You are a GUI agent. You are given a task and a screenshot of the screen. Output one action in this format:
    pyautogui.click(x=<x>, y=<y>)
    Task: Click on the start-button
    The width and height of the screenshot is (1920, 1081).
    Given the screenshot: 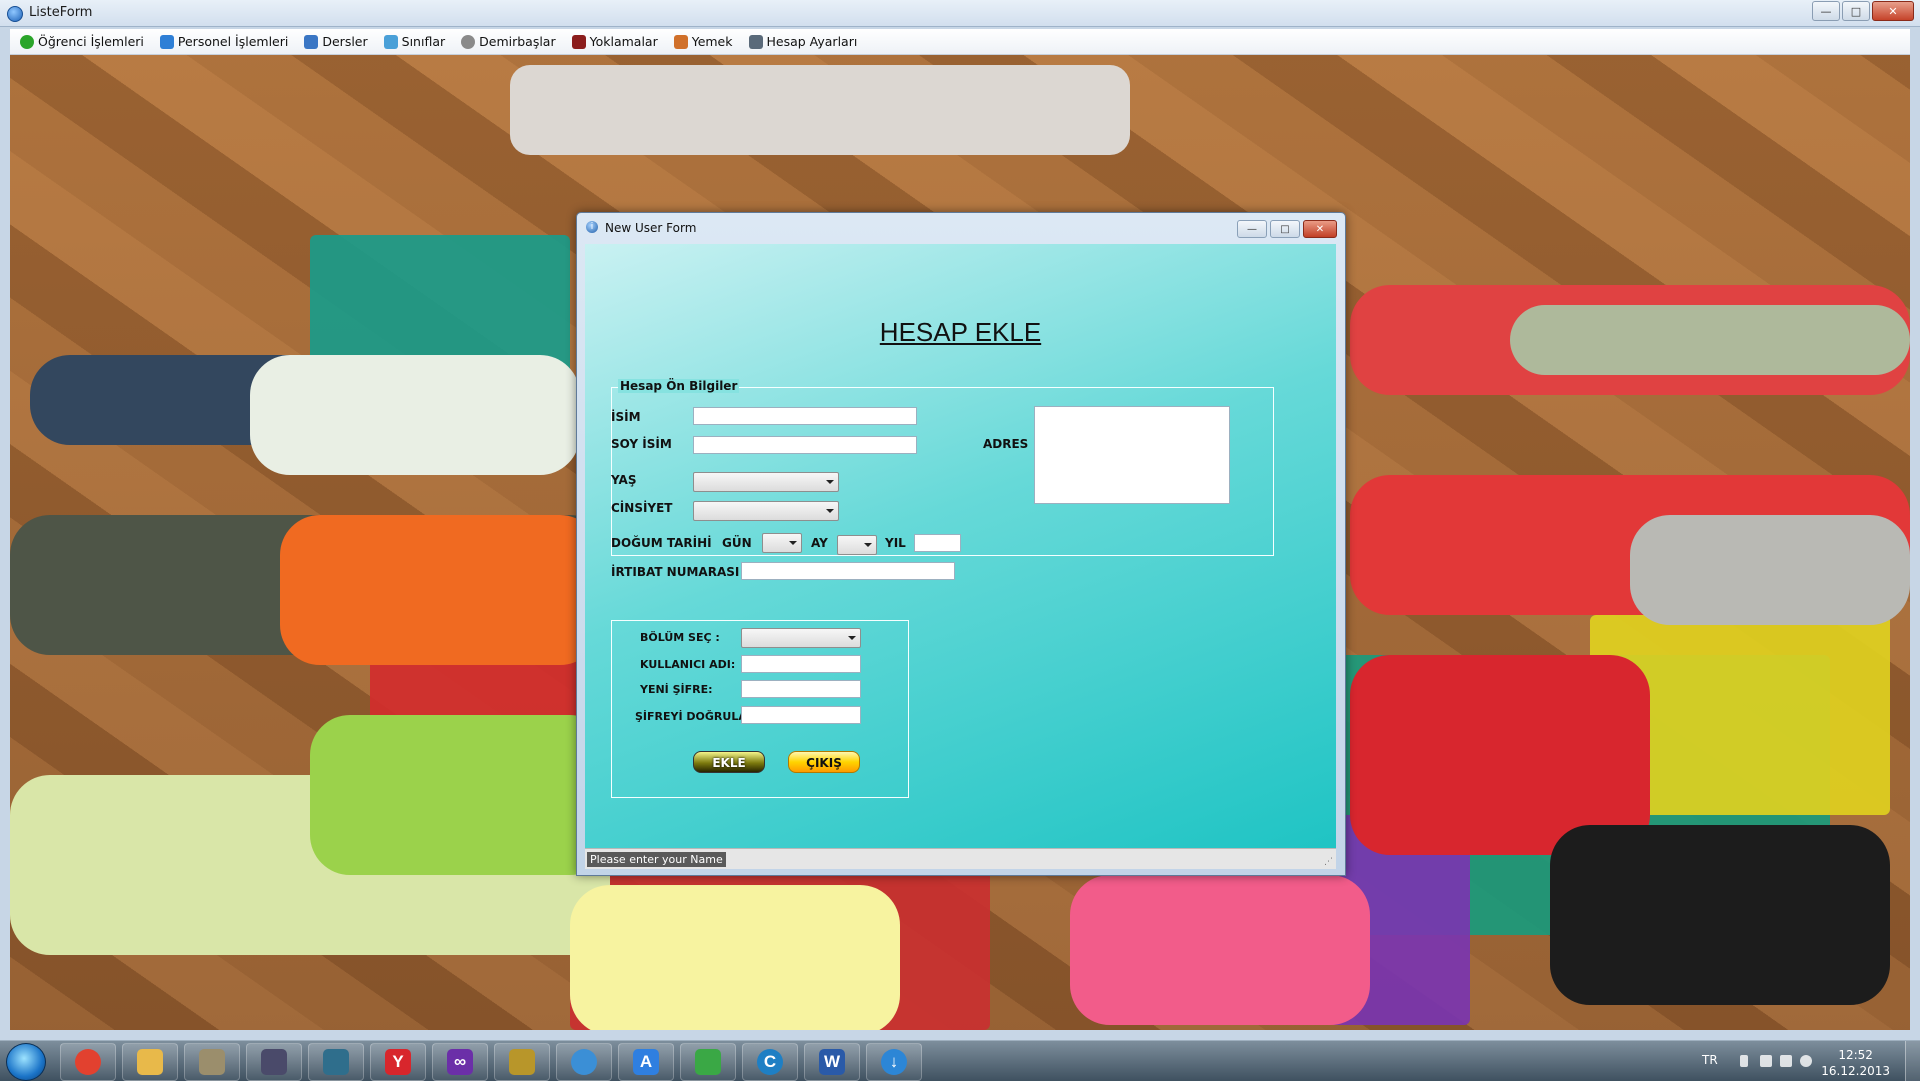 What is the action you would take?
    pyautogui.click(x=26, y=1062)
    